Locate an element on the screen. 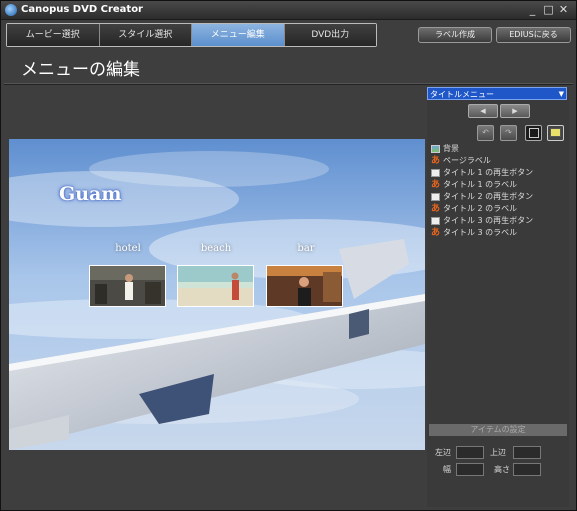 The height and width of the screenshot is (511, 577). monitor-icon is located at coordinates (555, 132).